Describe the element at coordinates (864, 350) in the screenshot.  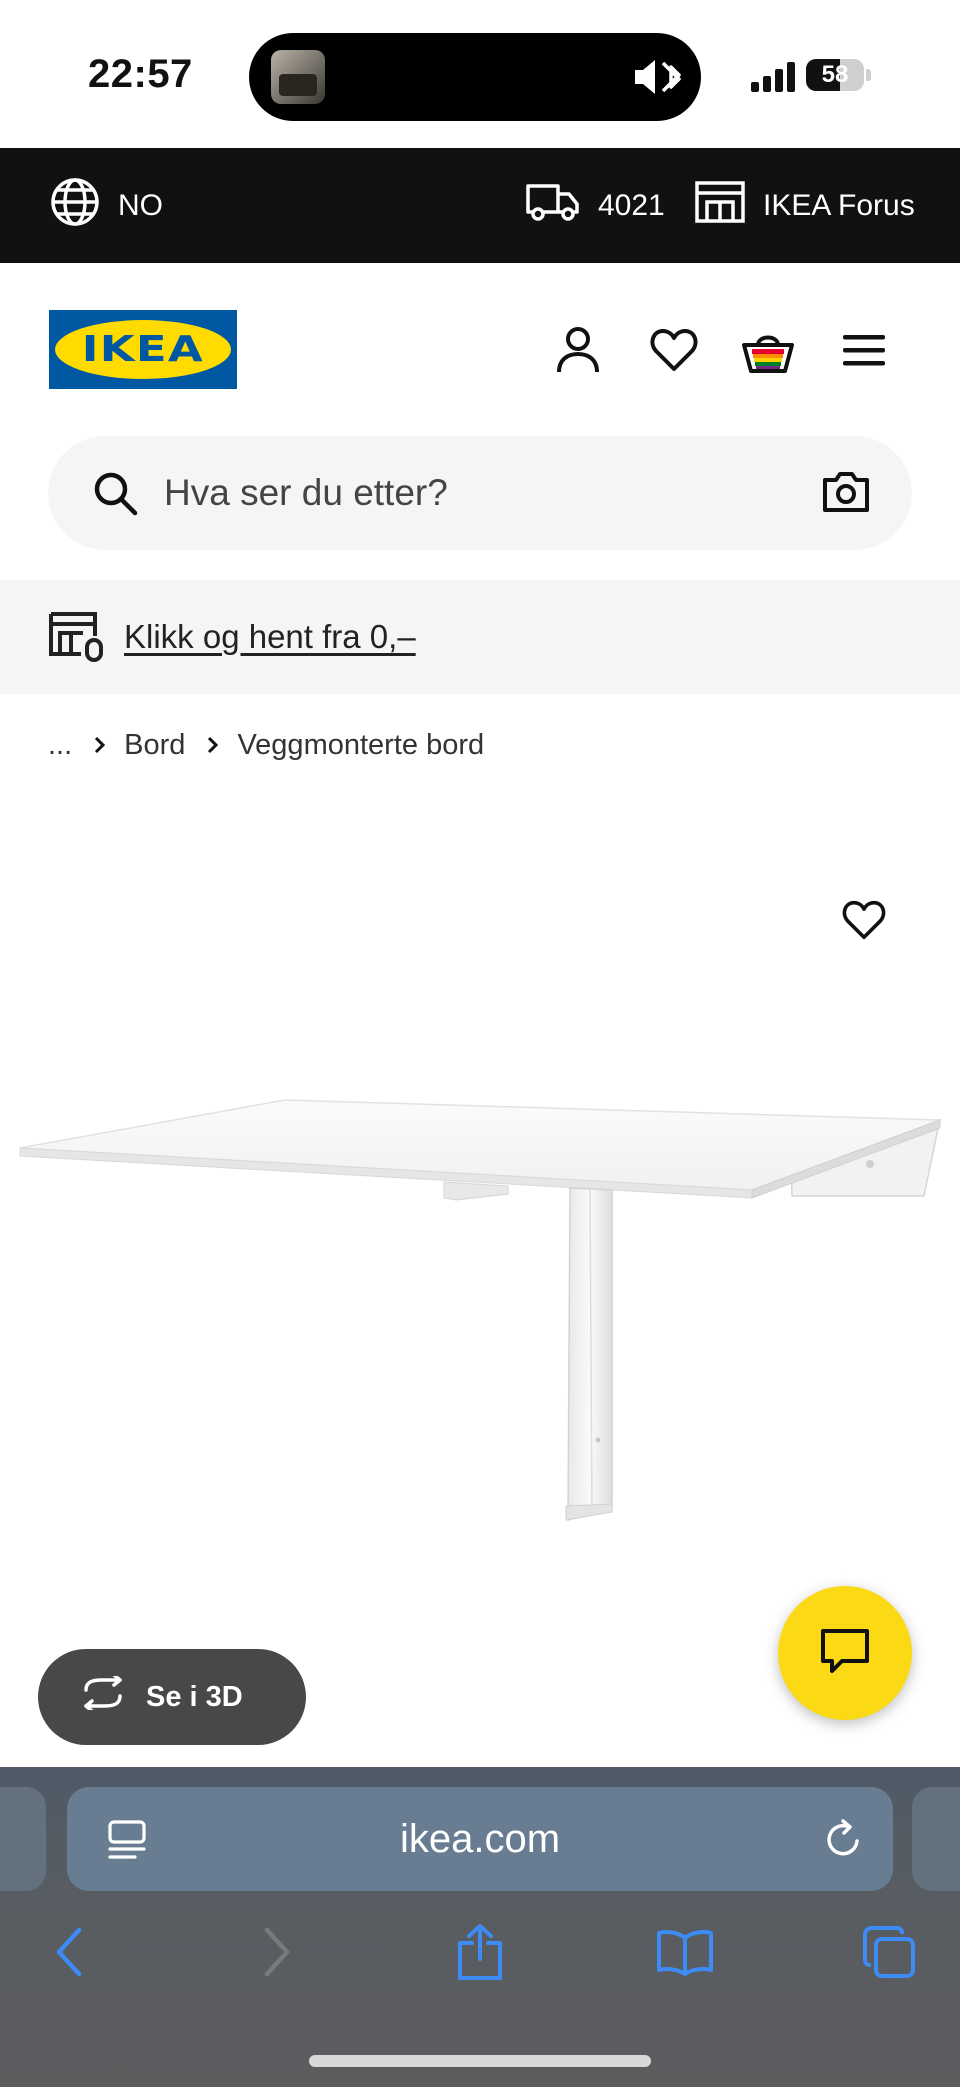
I see `menu-icon` at that location.